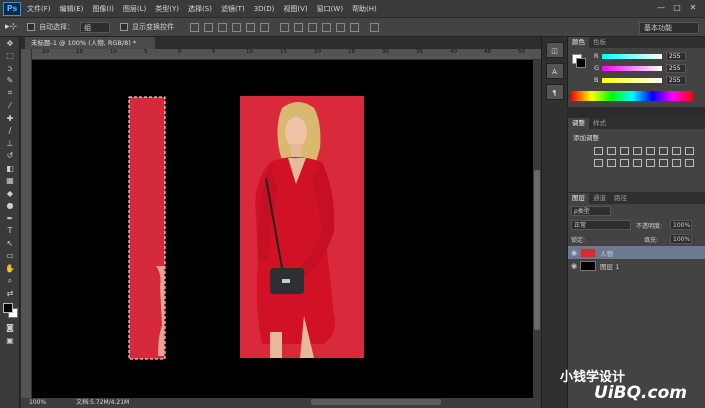 Image resolution: width=705 pixels, height=408 pixels. I want to click on marquee-tool-icon: ⬚, so click(10, 56).